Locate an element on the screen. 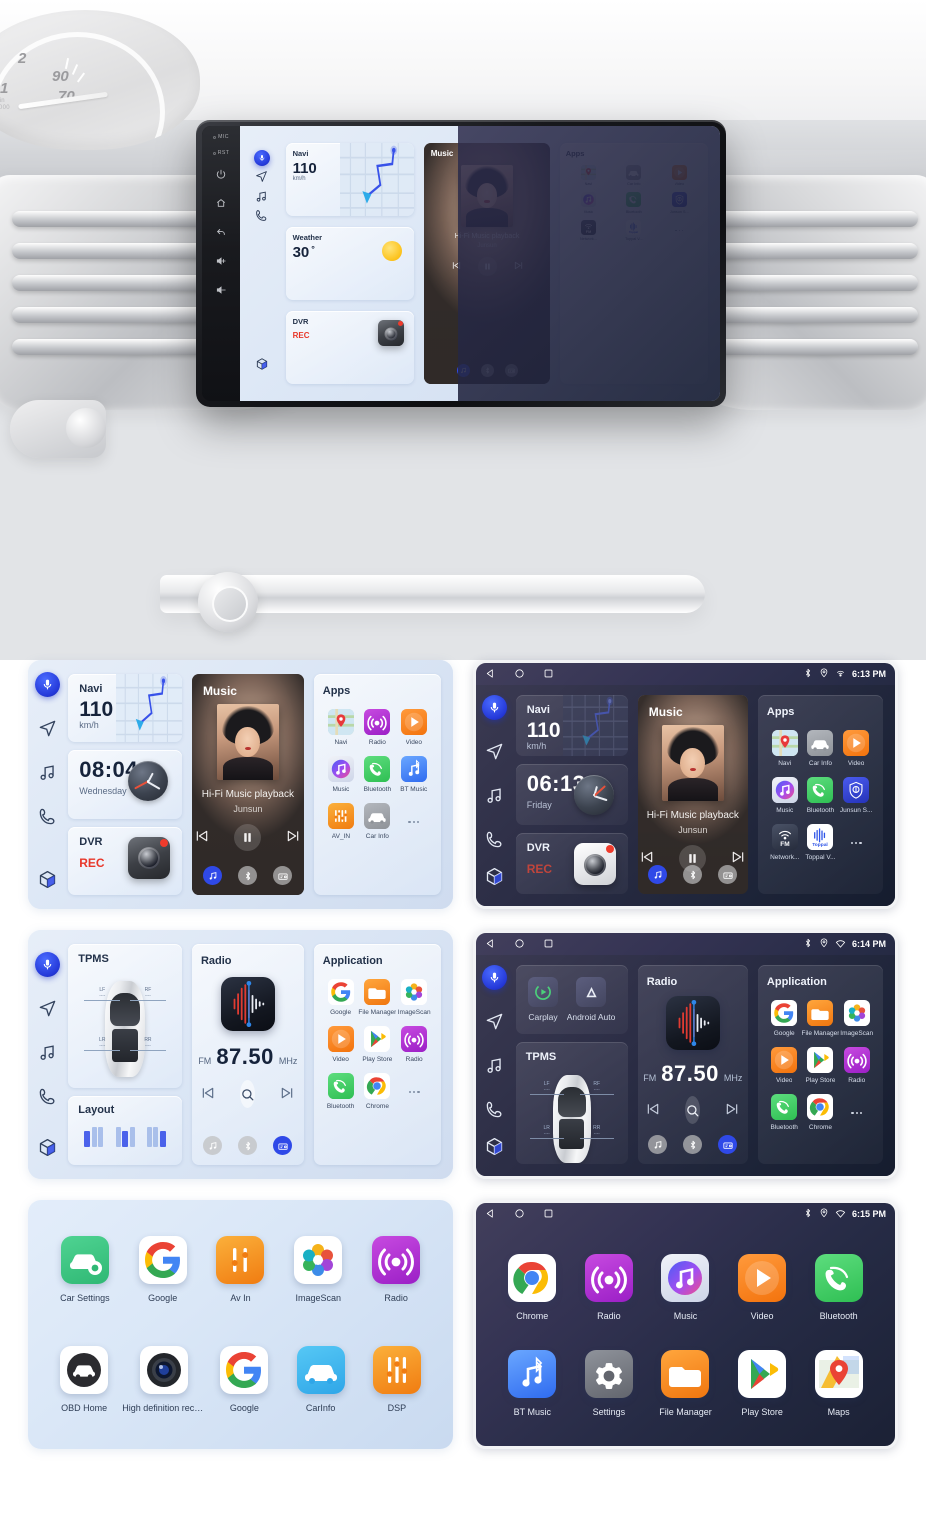 This screenshot has height=1513, width=926. power-icon is located at coordinates (221, 175).